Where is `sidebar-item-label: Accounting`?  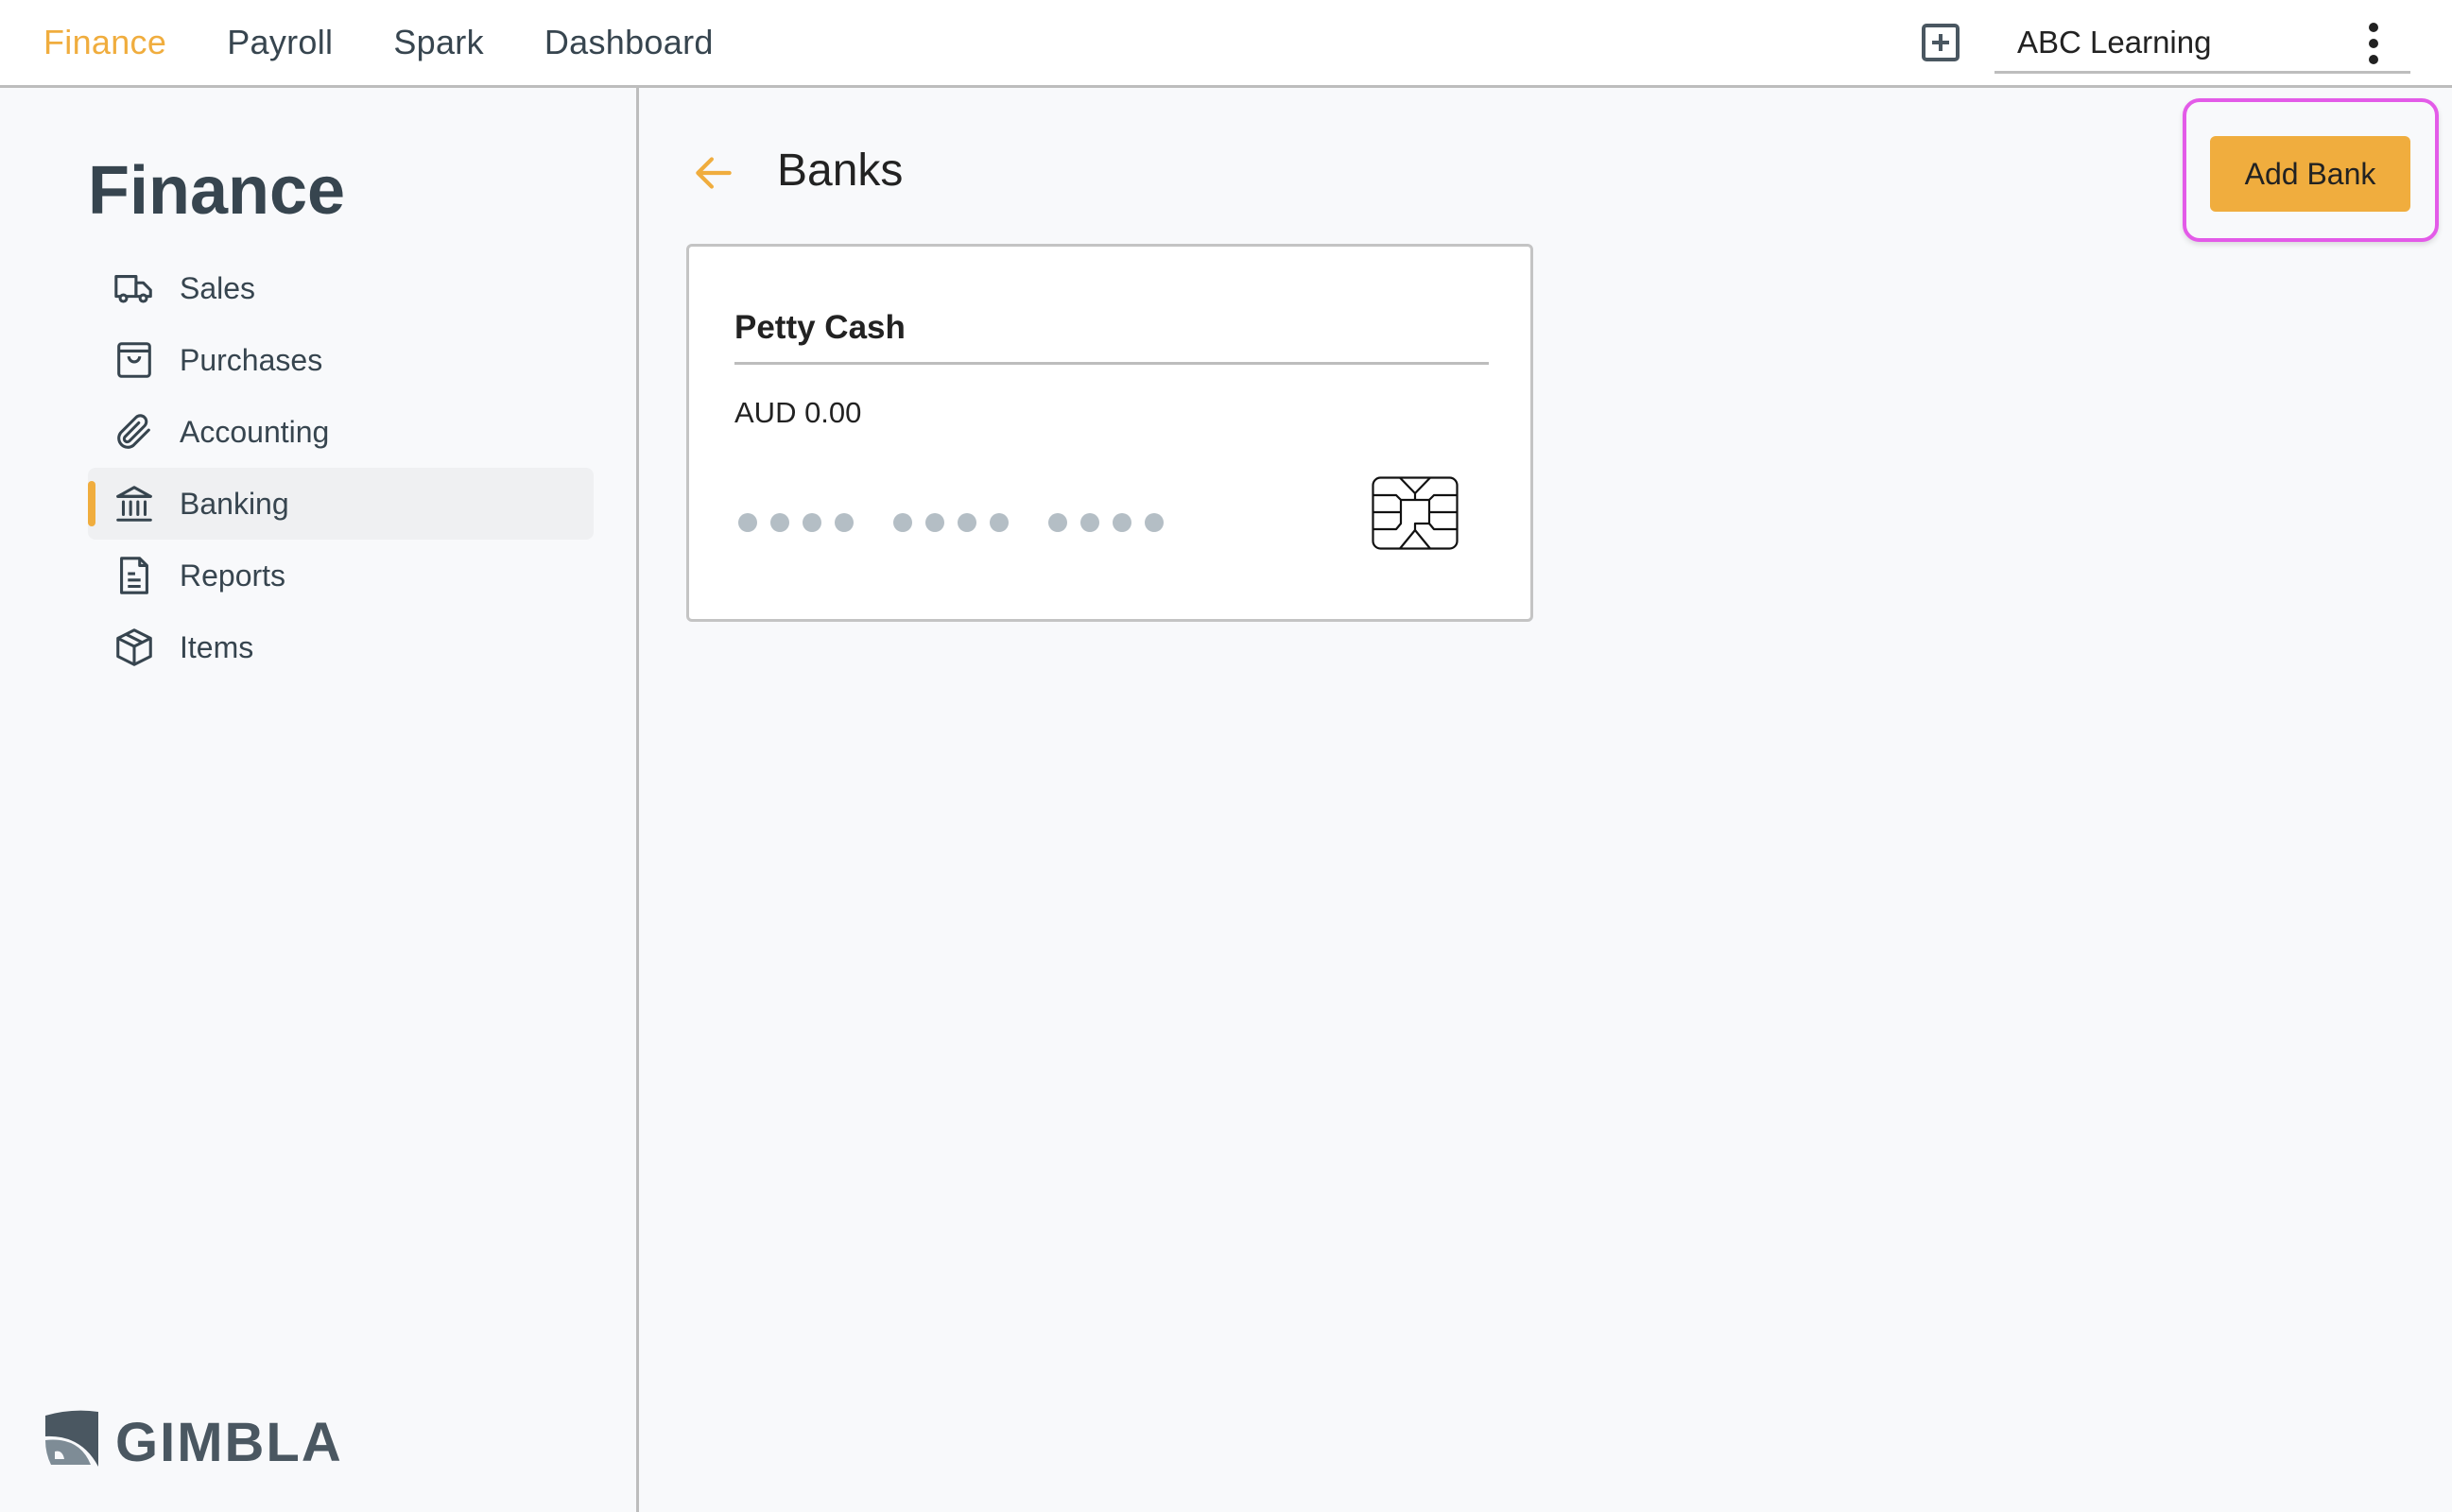
sidebar-item-label: Accounting is located at coordinates (255, 431).